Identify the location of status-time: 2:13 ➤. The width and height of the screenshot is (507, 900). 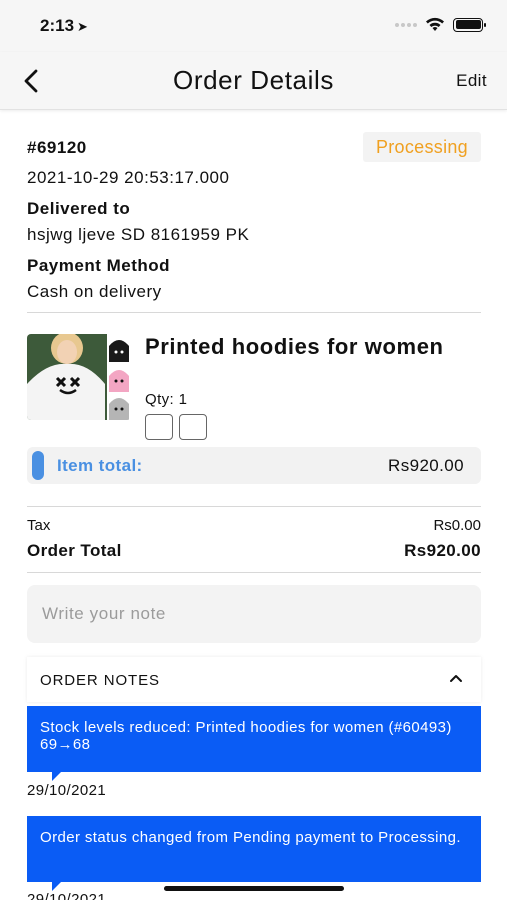
(64, 25).